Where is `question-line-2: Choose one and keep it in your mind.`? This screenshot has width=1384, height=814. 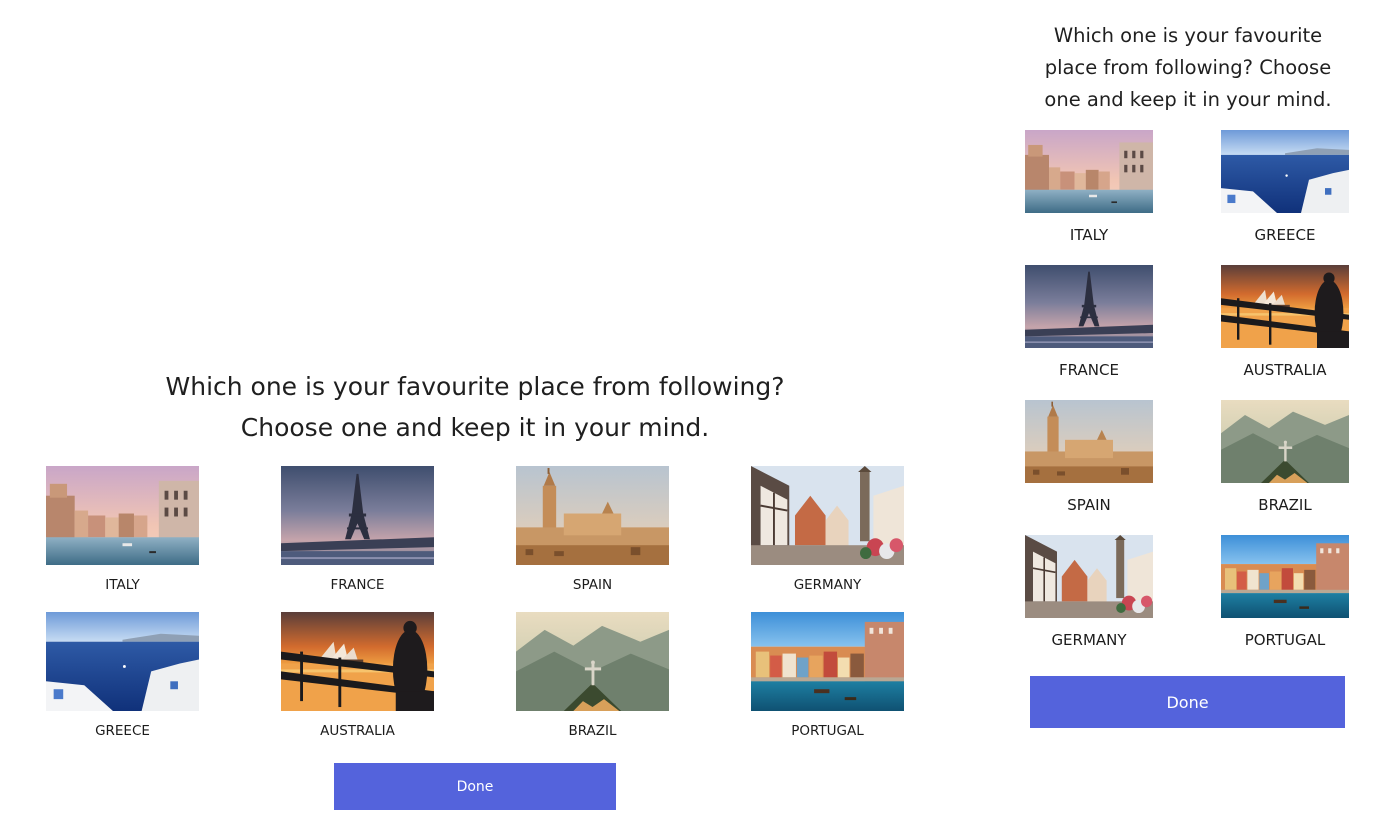
question-line-2: Choose one and keep it in your mind. is located at coordinates (475, 427).